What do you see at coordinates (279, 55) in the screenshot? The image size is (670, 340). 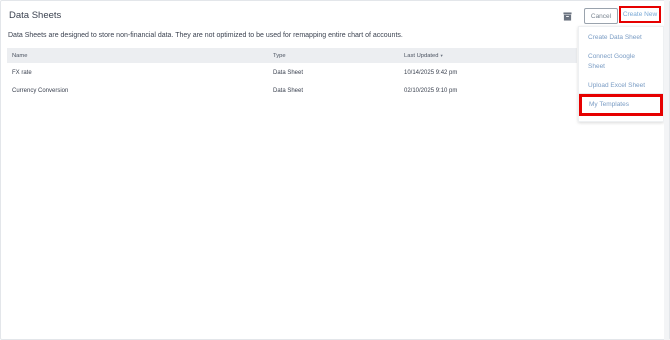 I see `column-header-type: Type` at bounding box center [279, 55].